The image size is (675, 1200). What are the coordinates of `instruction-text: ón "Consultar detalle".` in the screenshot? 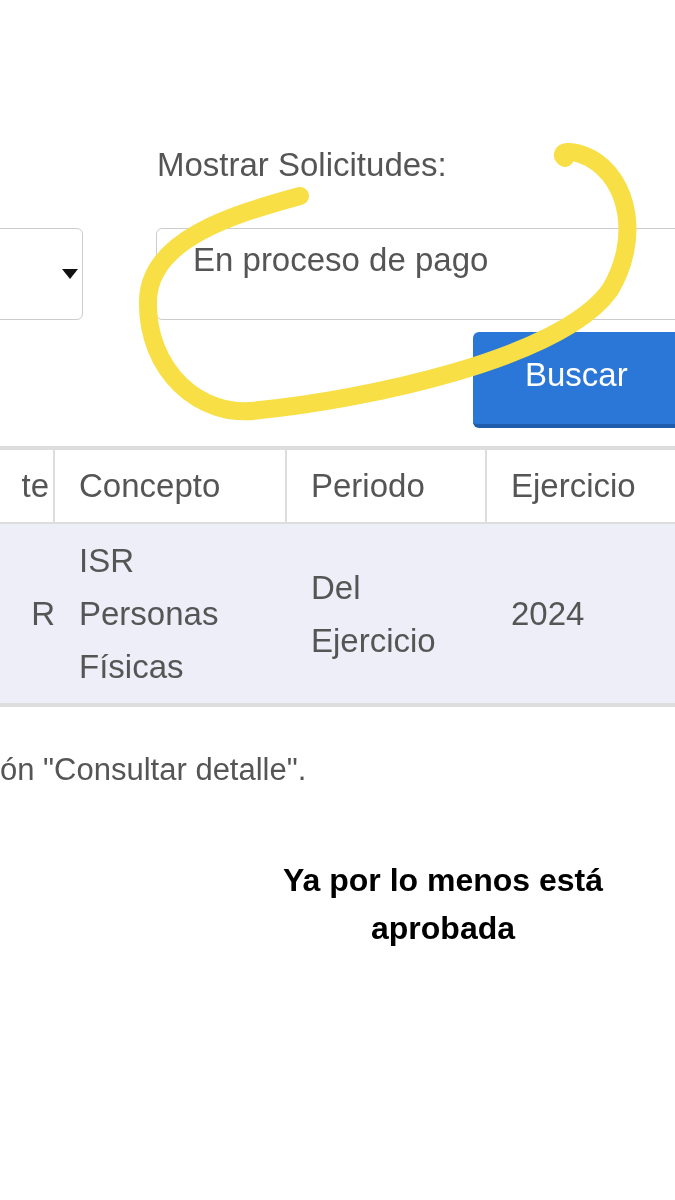 It's located at (153, 769).